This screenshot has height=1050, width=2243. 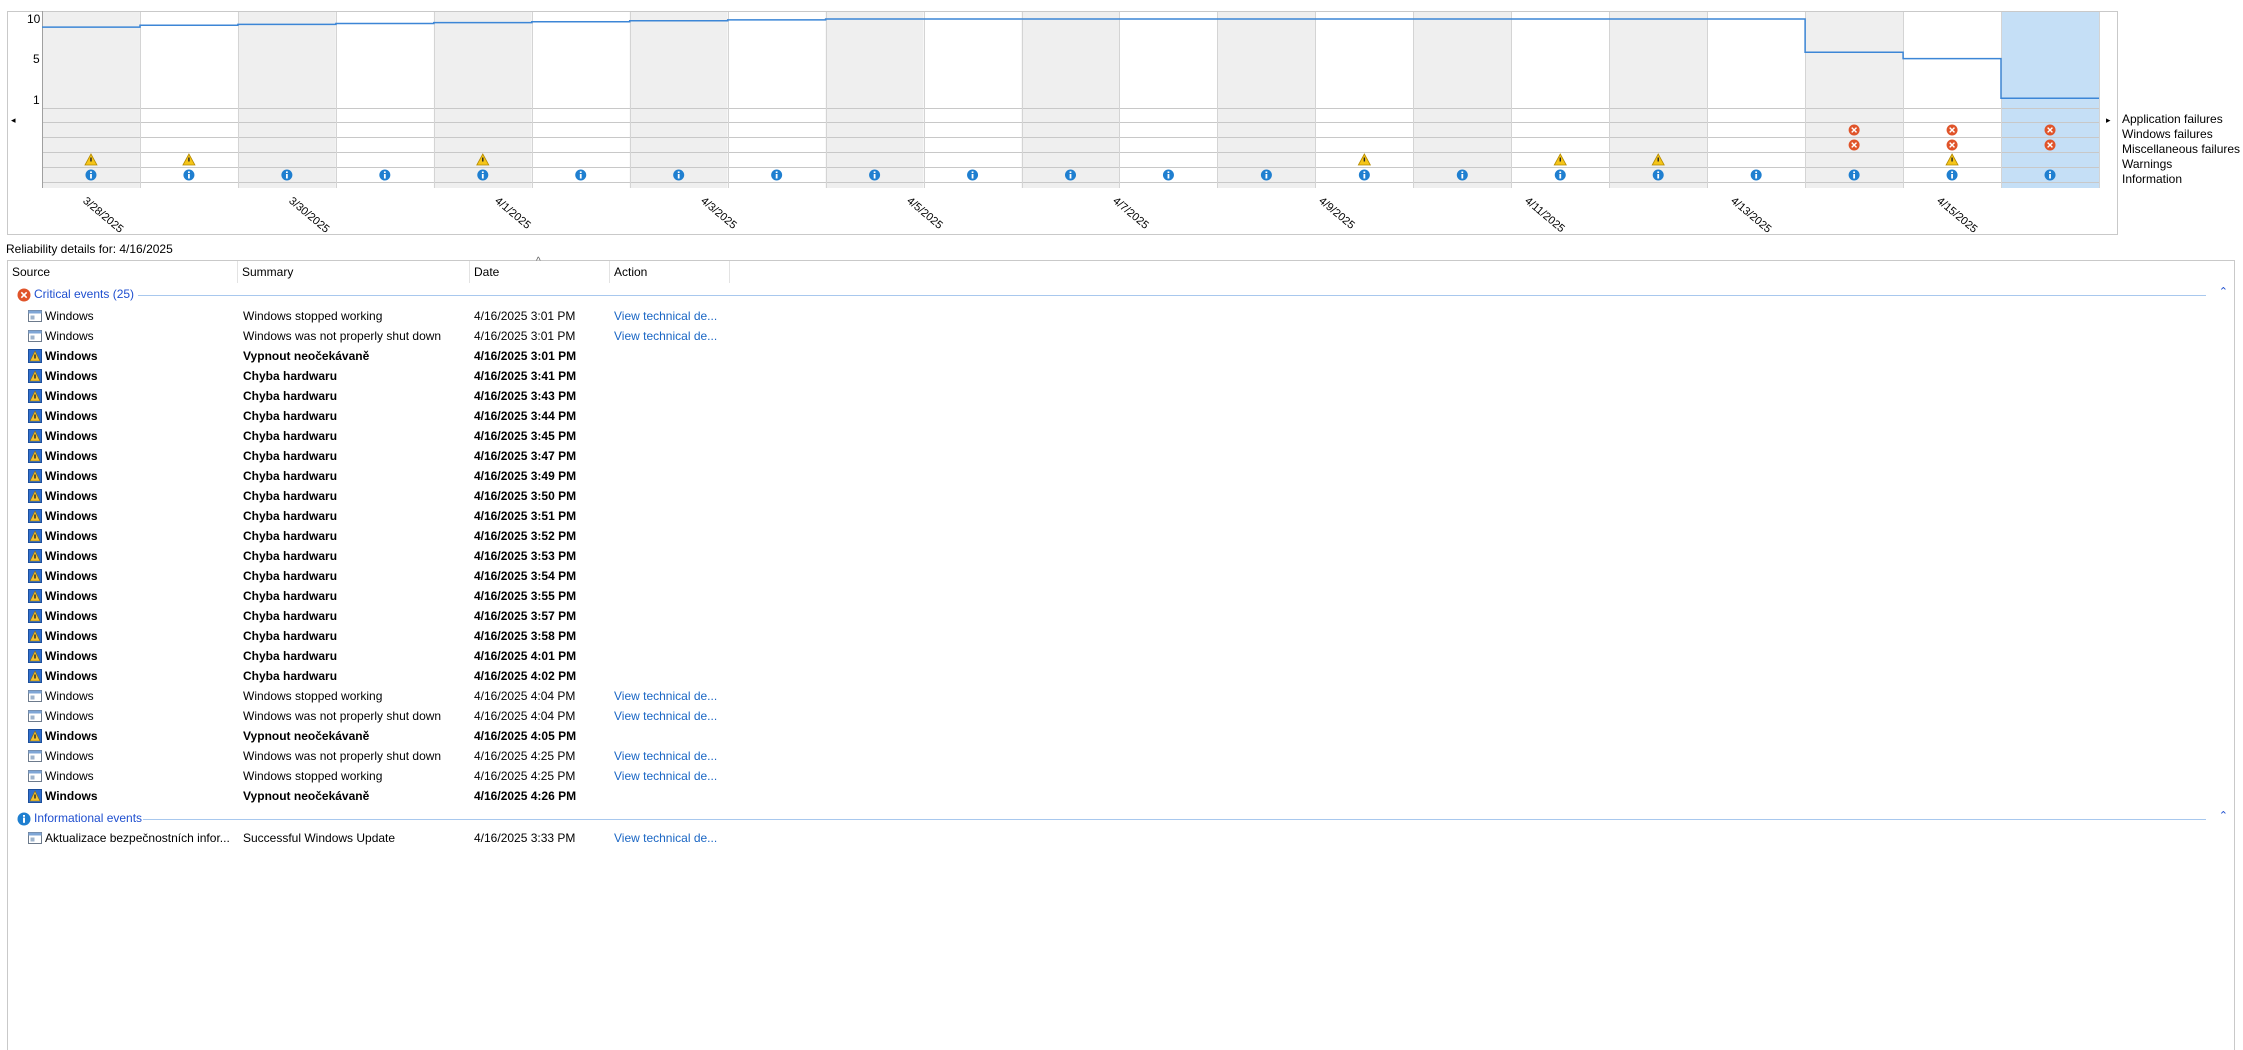 What do you see at coordinates (1121, 269) in the screenshot?
I see `column-header: Source Summary Date Action ^` at bounding box center [1121, 269].